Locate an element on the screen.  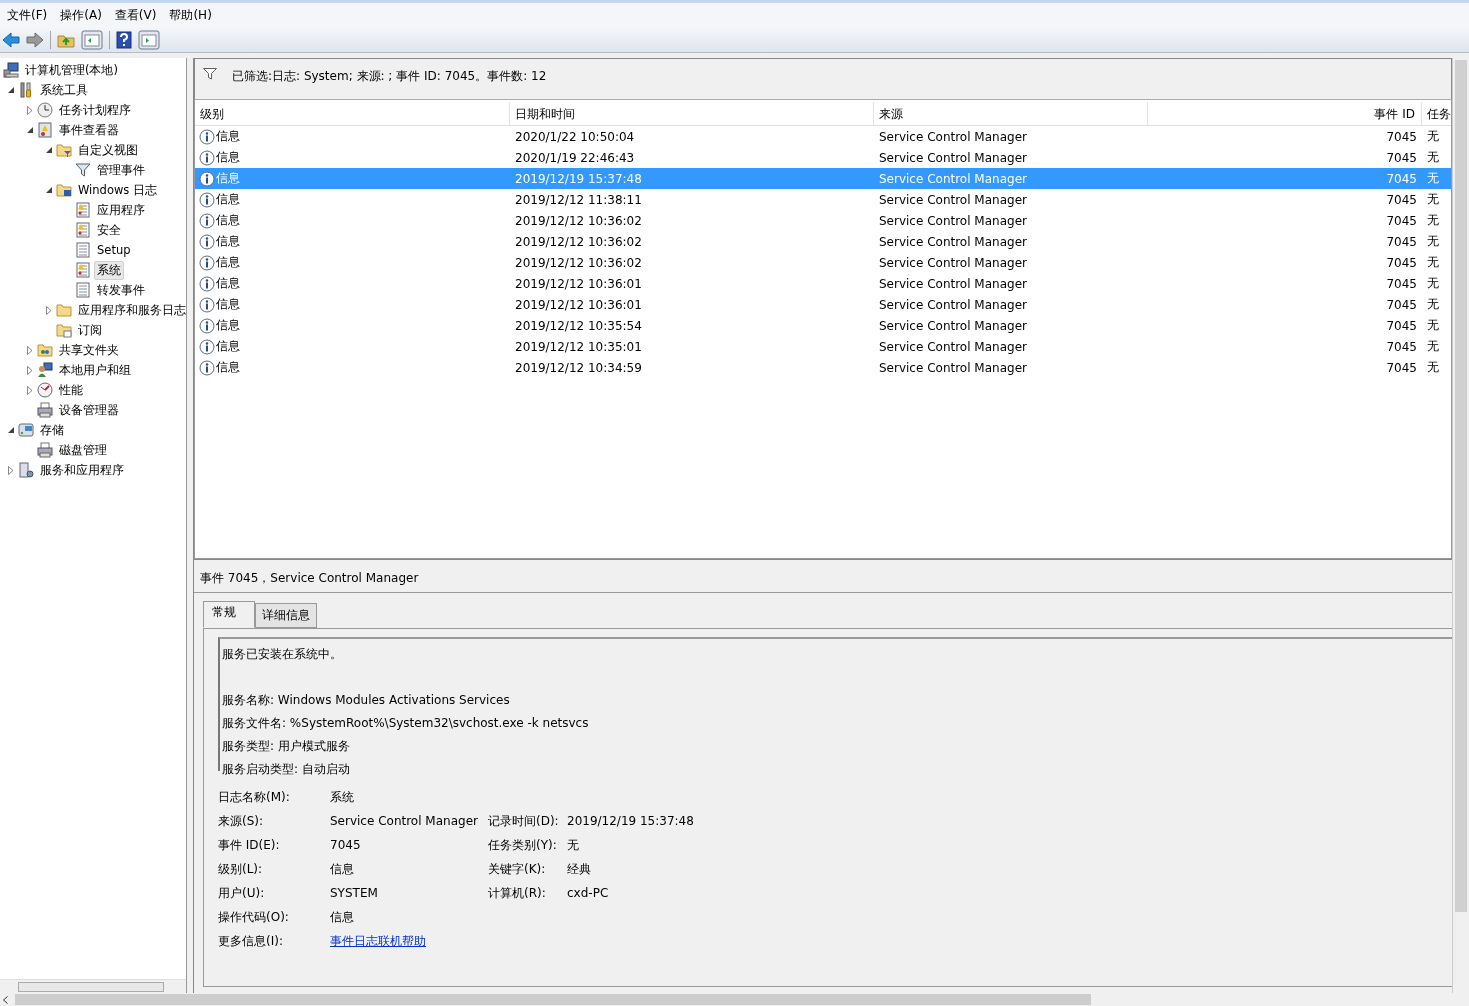
log-viewer-icon is located at coordinates (45, 130).